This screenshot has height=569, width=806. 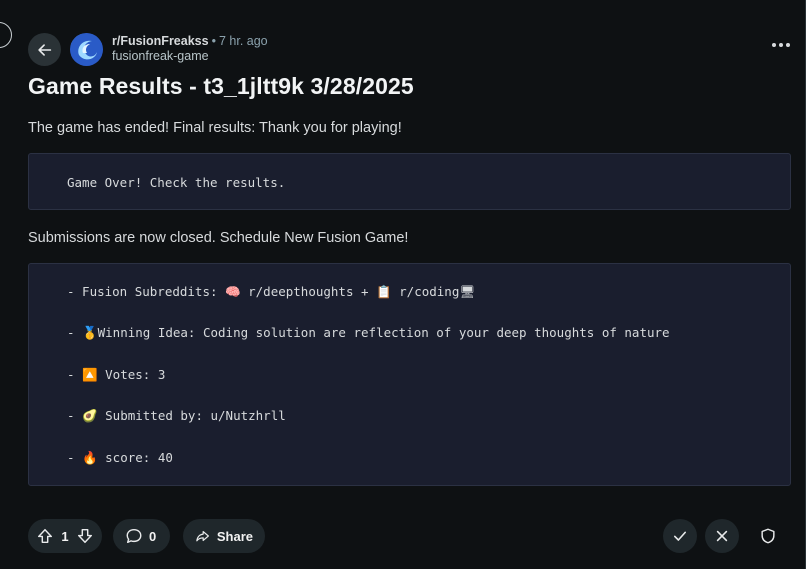 I want to click on arrow-down-icon, so click(x=85, y=536).